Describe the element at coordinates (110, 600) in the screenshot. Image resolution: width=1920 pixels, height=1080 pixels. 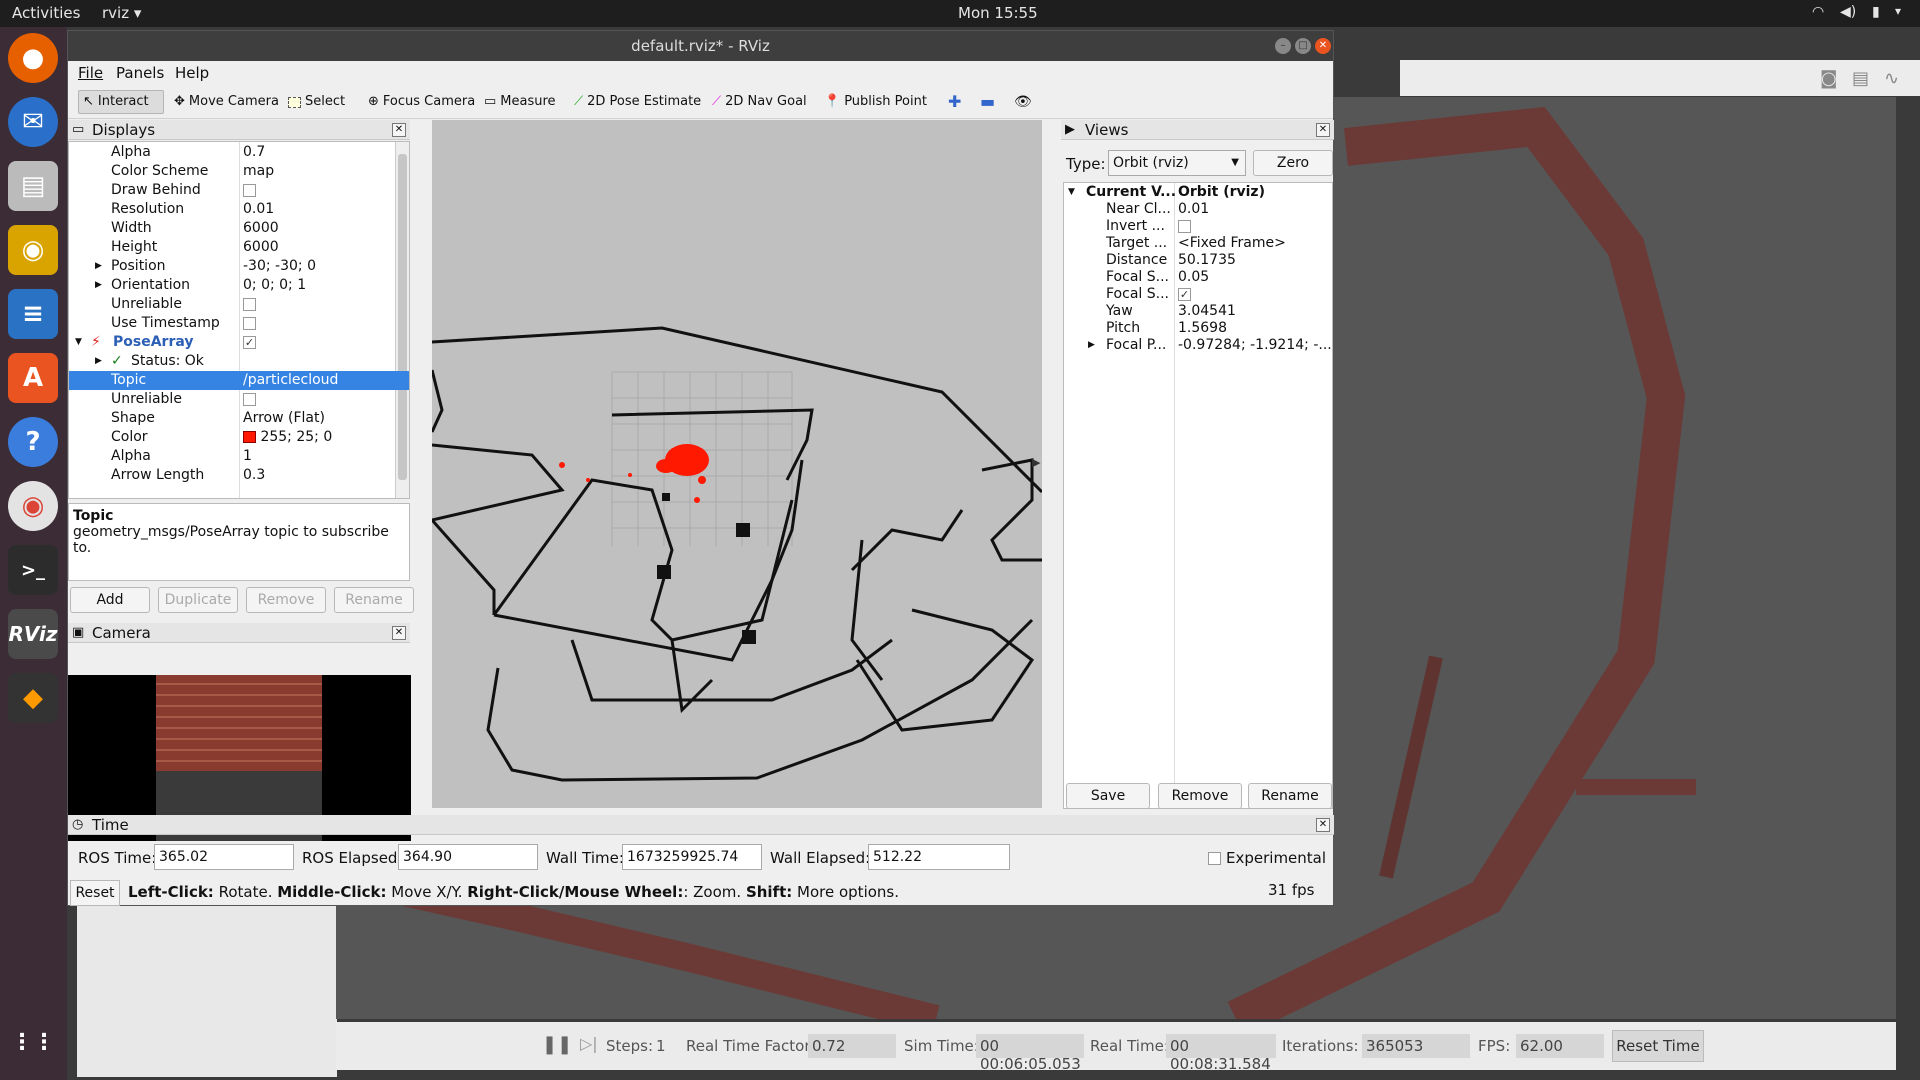
I see `add-button: Add` at that location.